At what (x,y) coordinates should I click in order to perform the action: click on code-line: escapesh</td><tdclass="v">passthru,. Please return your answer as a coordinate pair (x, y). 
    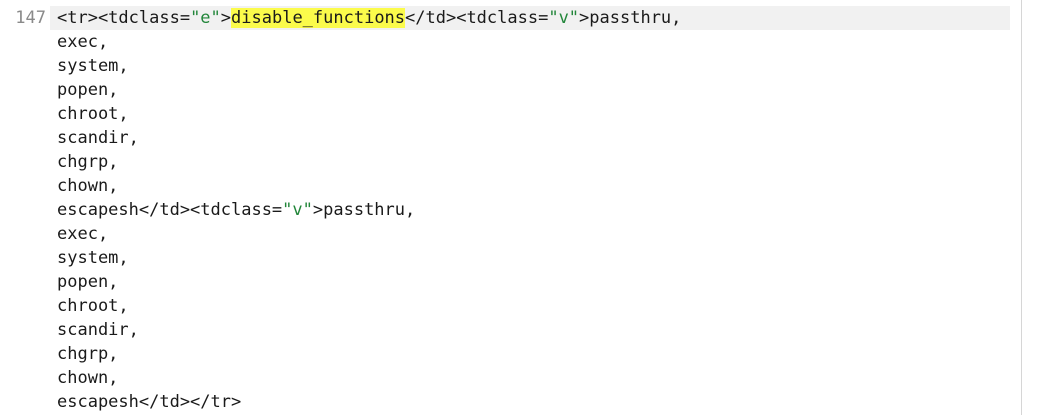
    Looking at the image, I should click on (530, 210).